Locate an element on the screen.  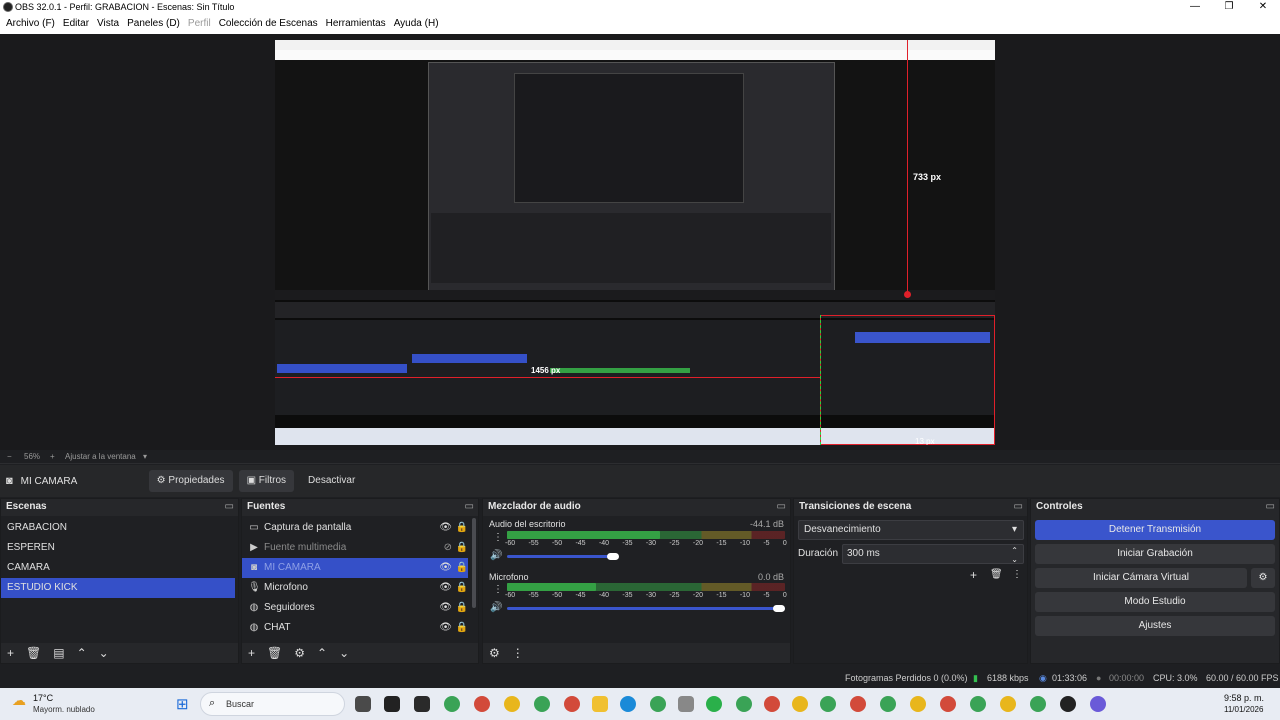
zoom-in-icon: + is located at coordinates (52, 457).